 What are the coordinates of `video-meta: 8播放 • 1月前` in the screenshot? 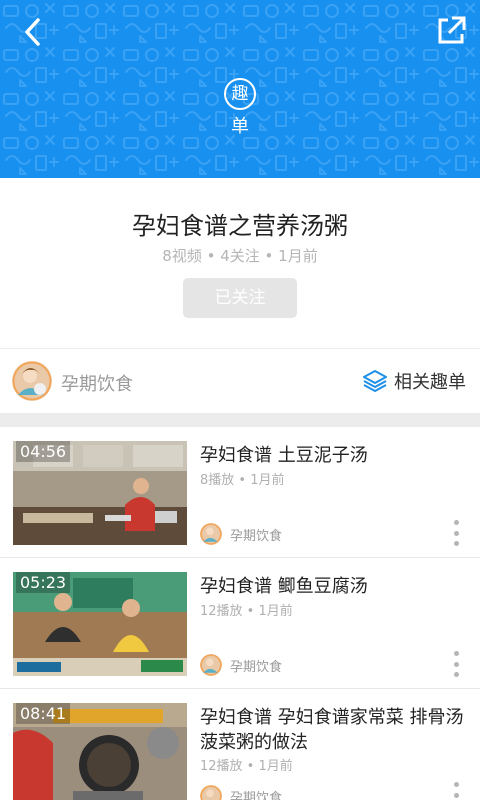 It's located at (242, 480).